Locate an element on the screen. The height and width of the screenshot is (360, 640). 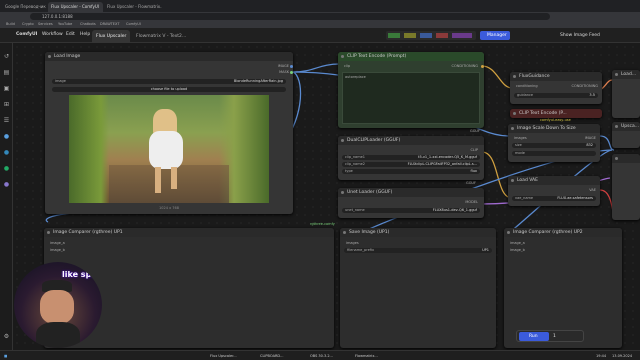
node-title: Image Scale Down To Size is located at coordinates (554, 128).